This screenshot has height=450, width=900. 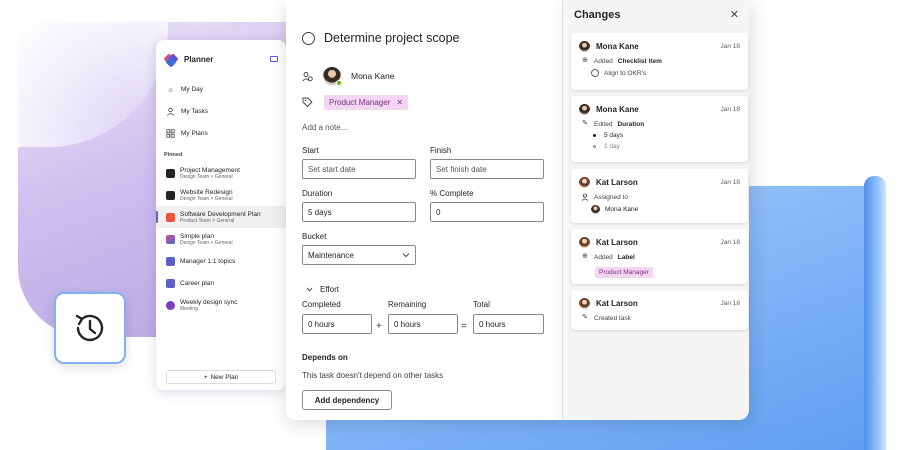 I want to click on sidebar-item-my-tasks: My Tasks, so click(x=221, y=111).